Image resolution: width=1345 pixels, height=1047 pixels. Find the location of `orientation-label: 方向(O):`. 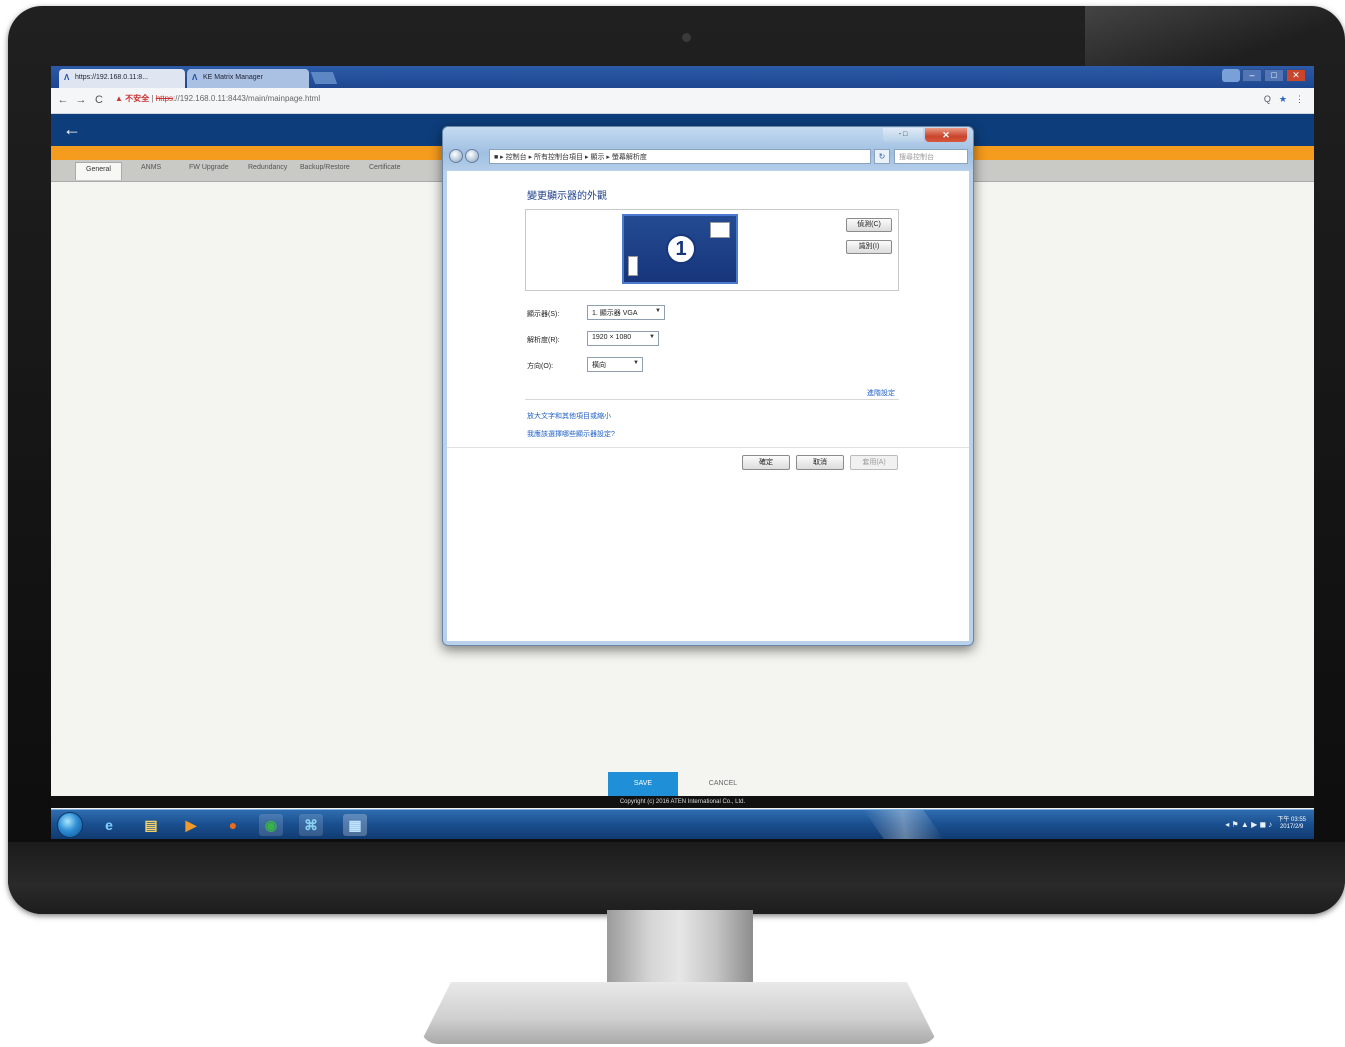

orientation-label: 方向(O): is located at coordinates (540, 366).